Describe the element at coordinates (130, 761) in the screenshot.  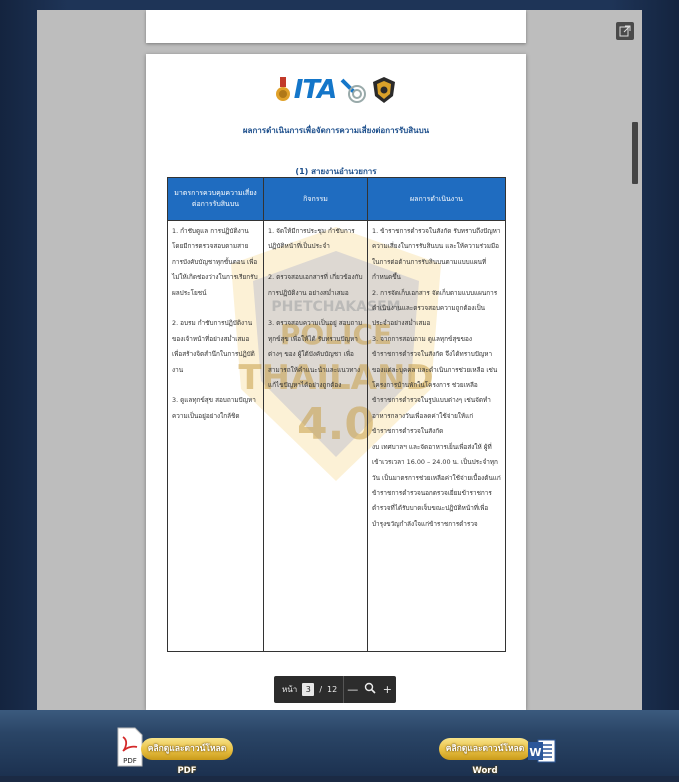
I see `pdf-icon-label: PDF` at that location.